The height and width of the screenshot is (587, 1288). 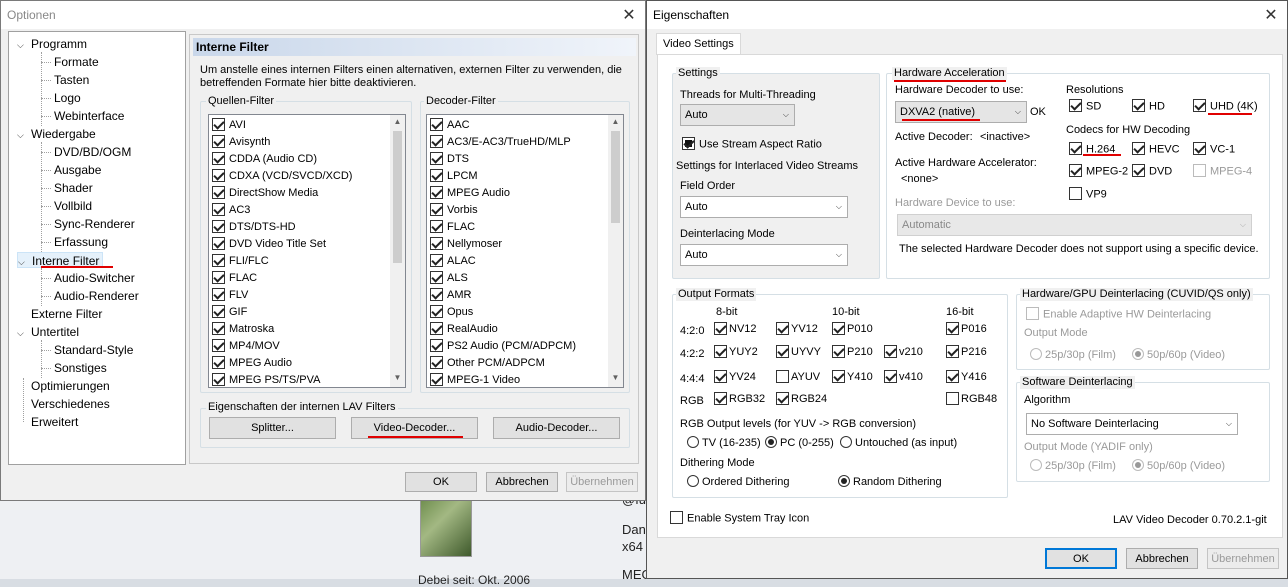 I want to click on list-item: DTS, so click(x=449, y=159).